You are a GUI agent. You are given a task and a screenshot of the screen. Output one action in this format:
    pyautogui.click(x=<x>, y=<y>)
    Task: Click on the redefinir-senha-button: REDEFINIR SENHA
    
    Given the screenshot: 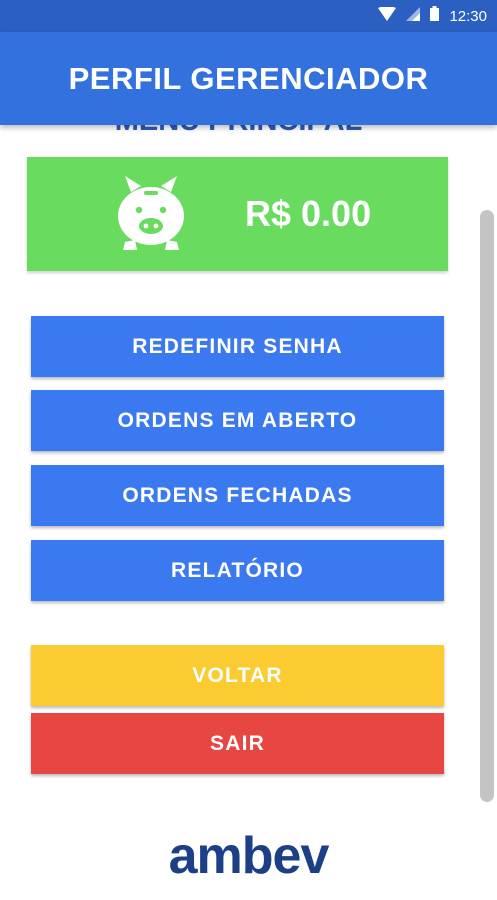 What is the action you would take?
    pyautogui.click(x=237, y=346)
    